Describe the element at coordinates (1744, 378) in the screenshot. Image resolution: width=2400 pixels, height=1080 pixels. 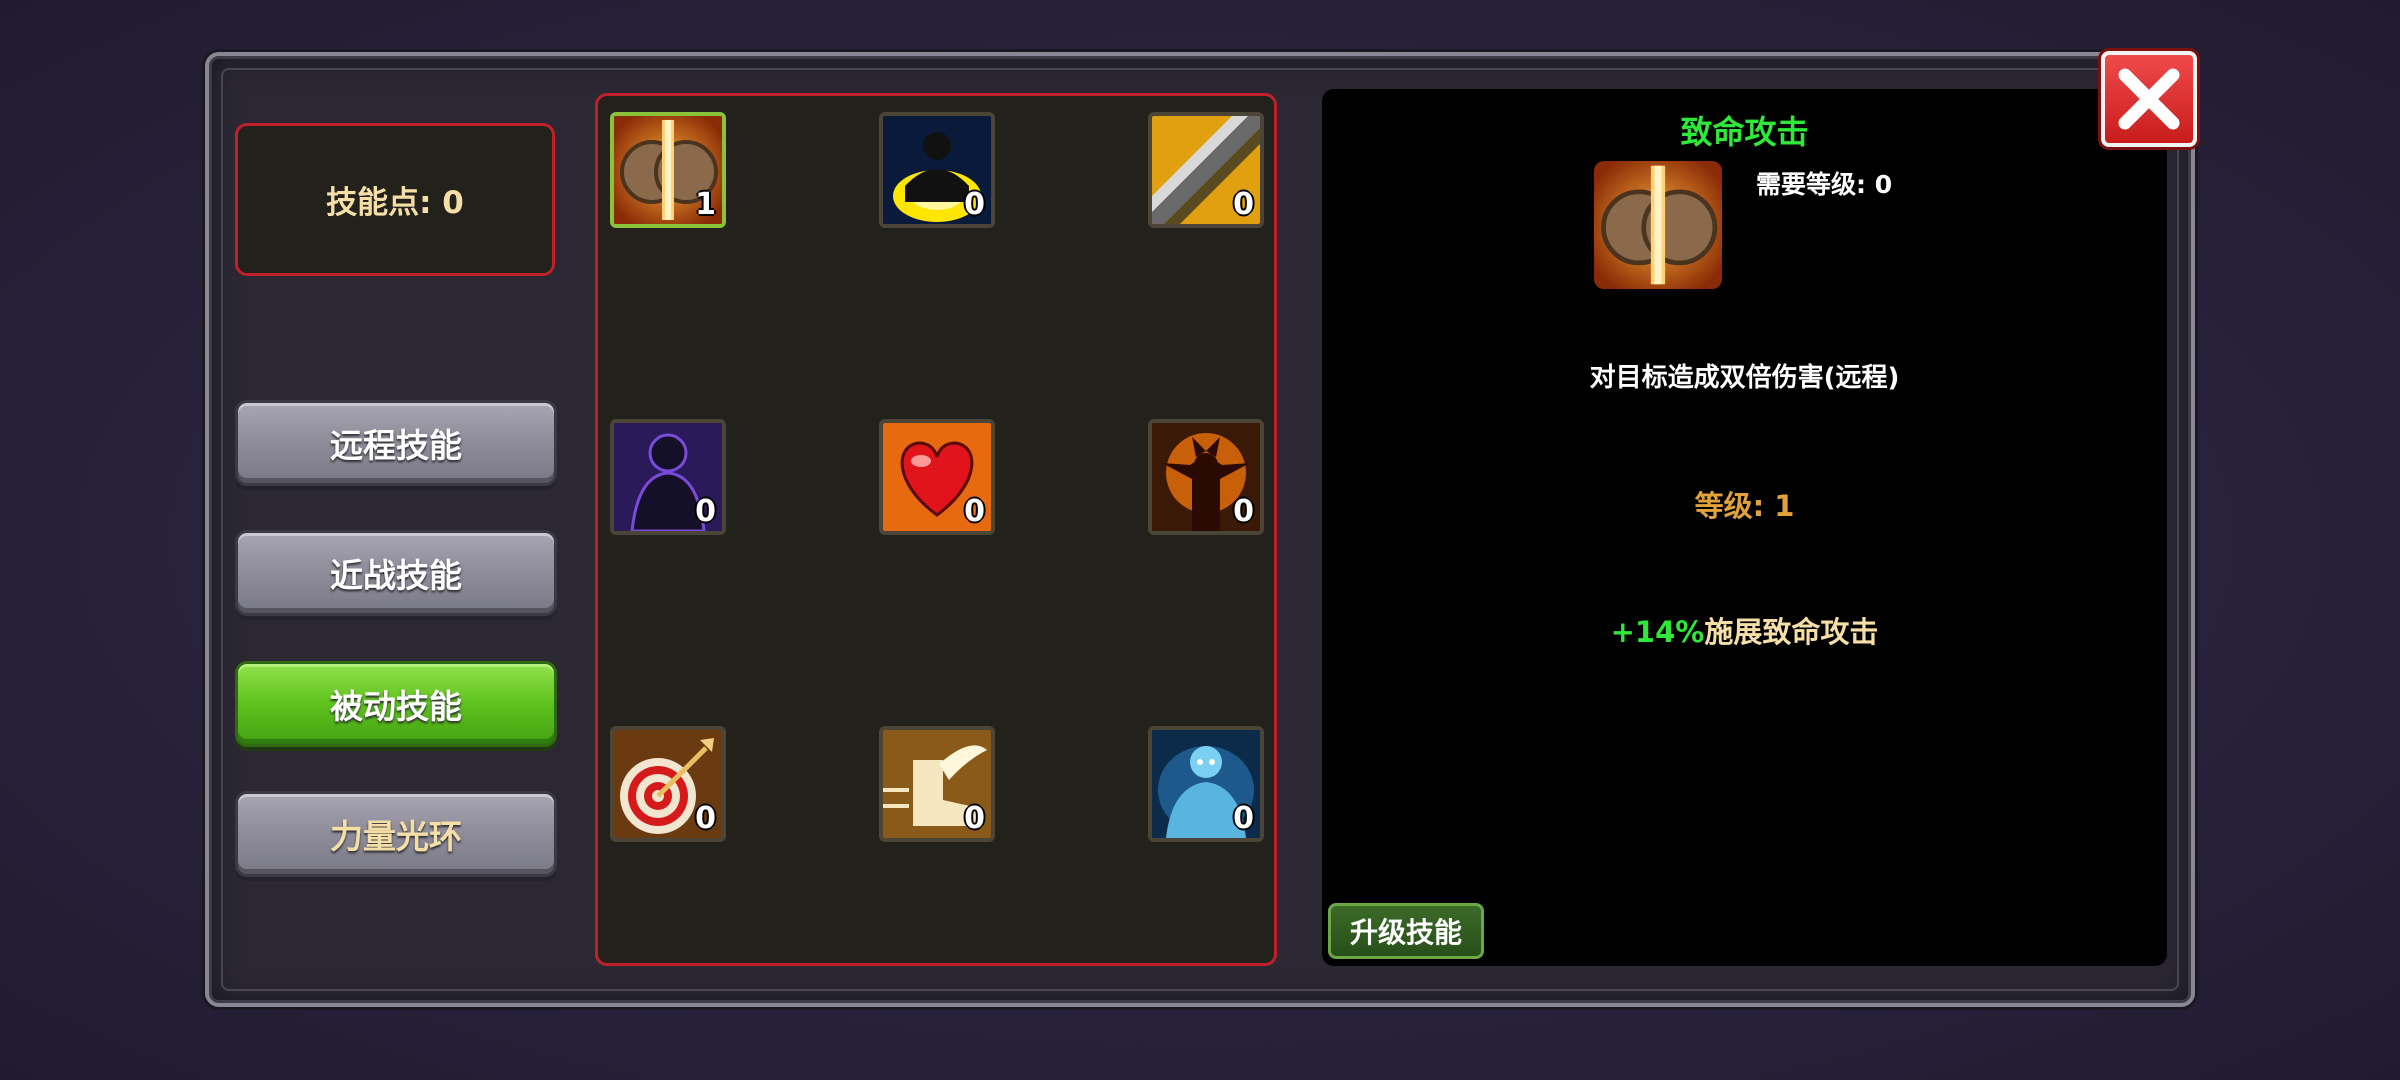
I see `skill-description: 对目标造成双倍伤害(远程)` at that location.